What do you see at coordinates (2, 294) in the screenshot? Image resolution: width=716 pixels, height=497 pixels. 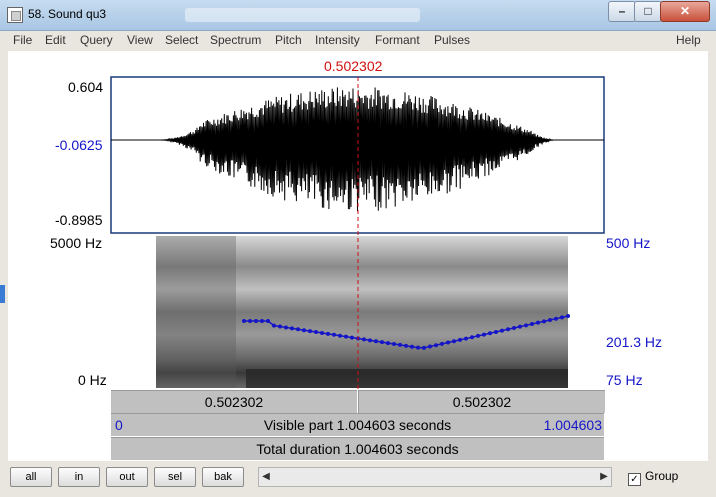 I see `desktop-edge` at bounding box center [2, 294].